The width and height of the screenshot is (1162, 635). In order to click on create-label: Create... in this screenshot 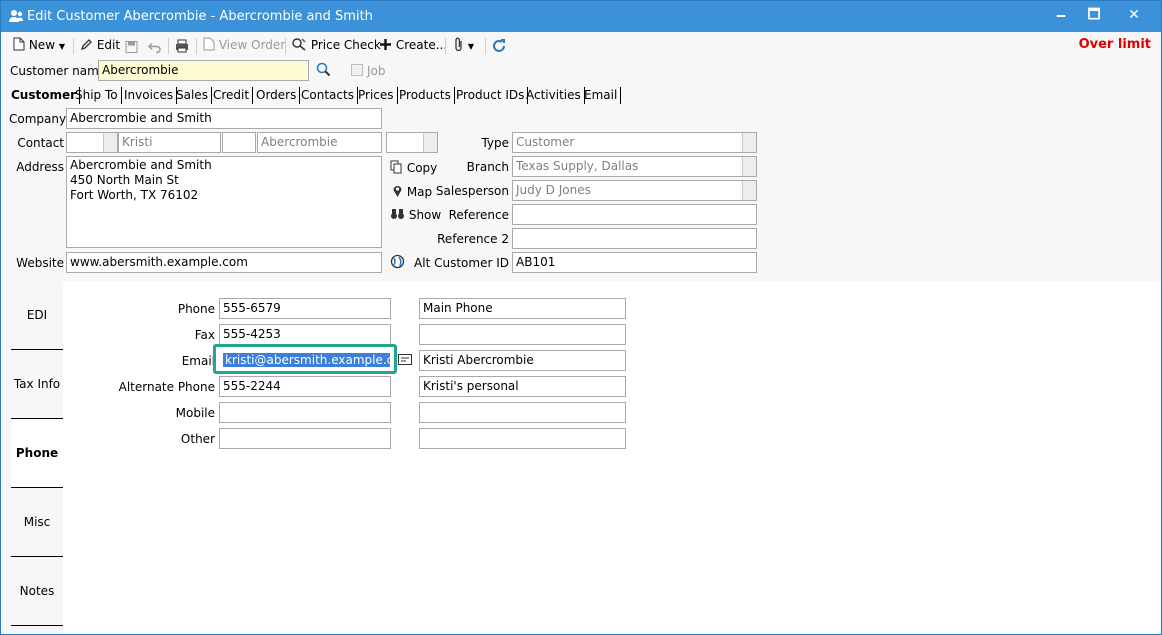, I will do `click(421, 45)`.